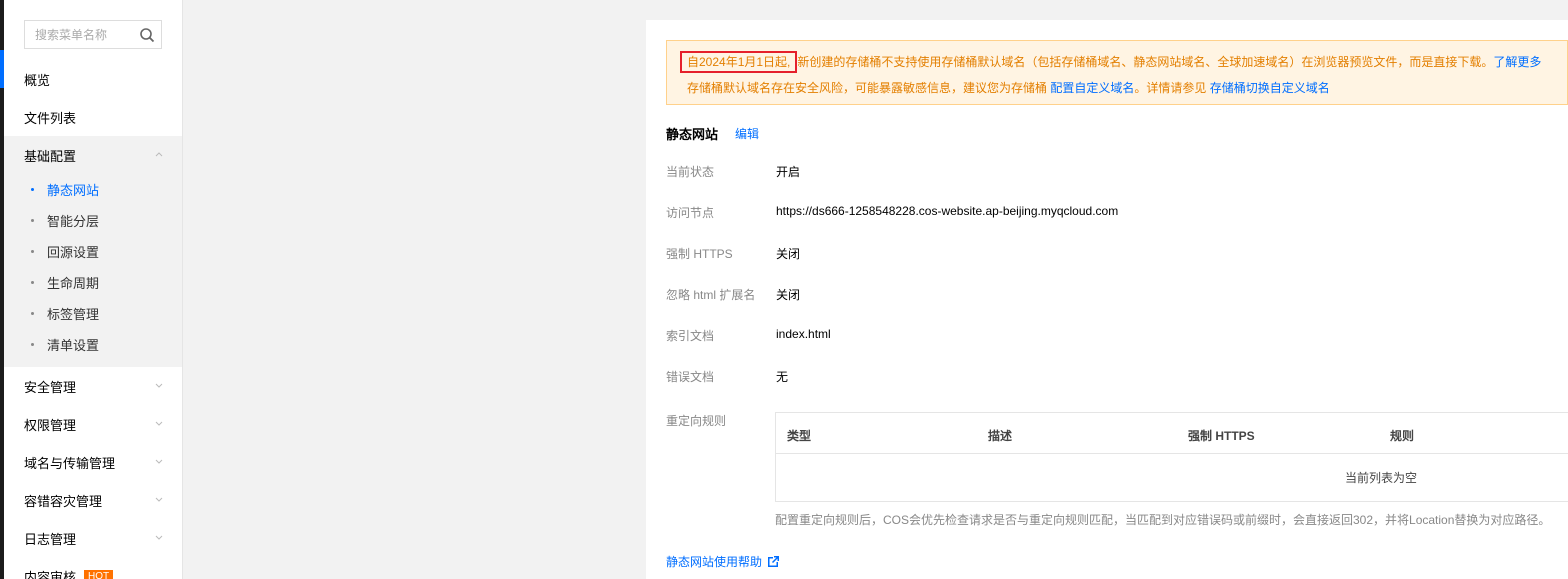 This screenshot has height=579, width=1568. What do you see at coordinates (774, 561) in the screenshot?
I see `external-link-icon` at bounding box center [774, 561].